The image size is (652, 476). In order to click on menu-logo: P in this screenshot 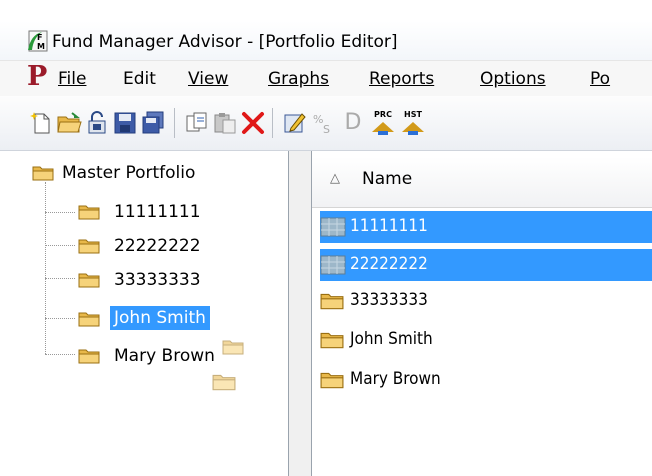, I will do `click(37, 77)`.